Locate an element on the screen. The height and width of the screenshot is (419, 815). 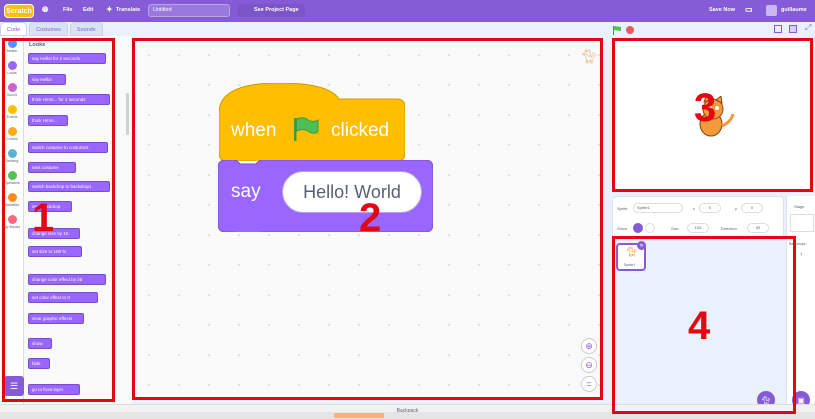
fullscreen-icon: ⤢ is located at coordinates (808, 28).